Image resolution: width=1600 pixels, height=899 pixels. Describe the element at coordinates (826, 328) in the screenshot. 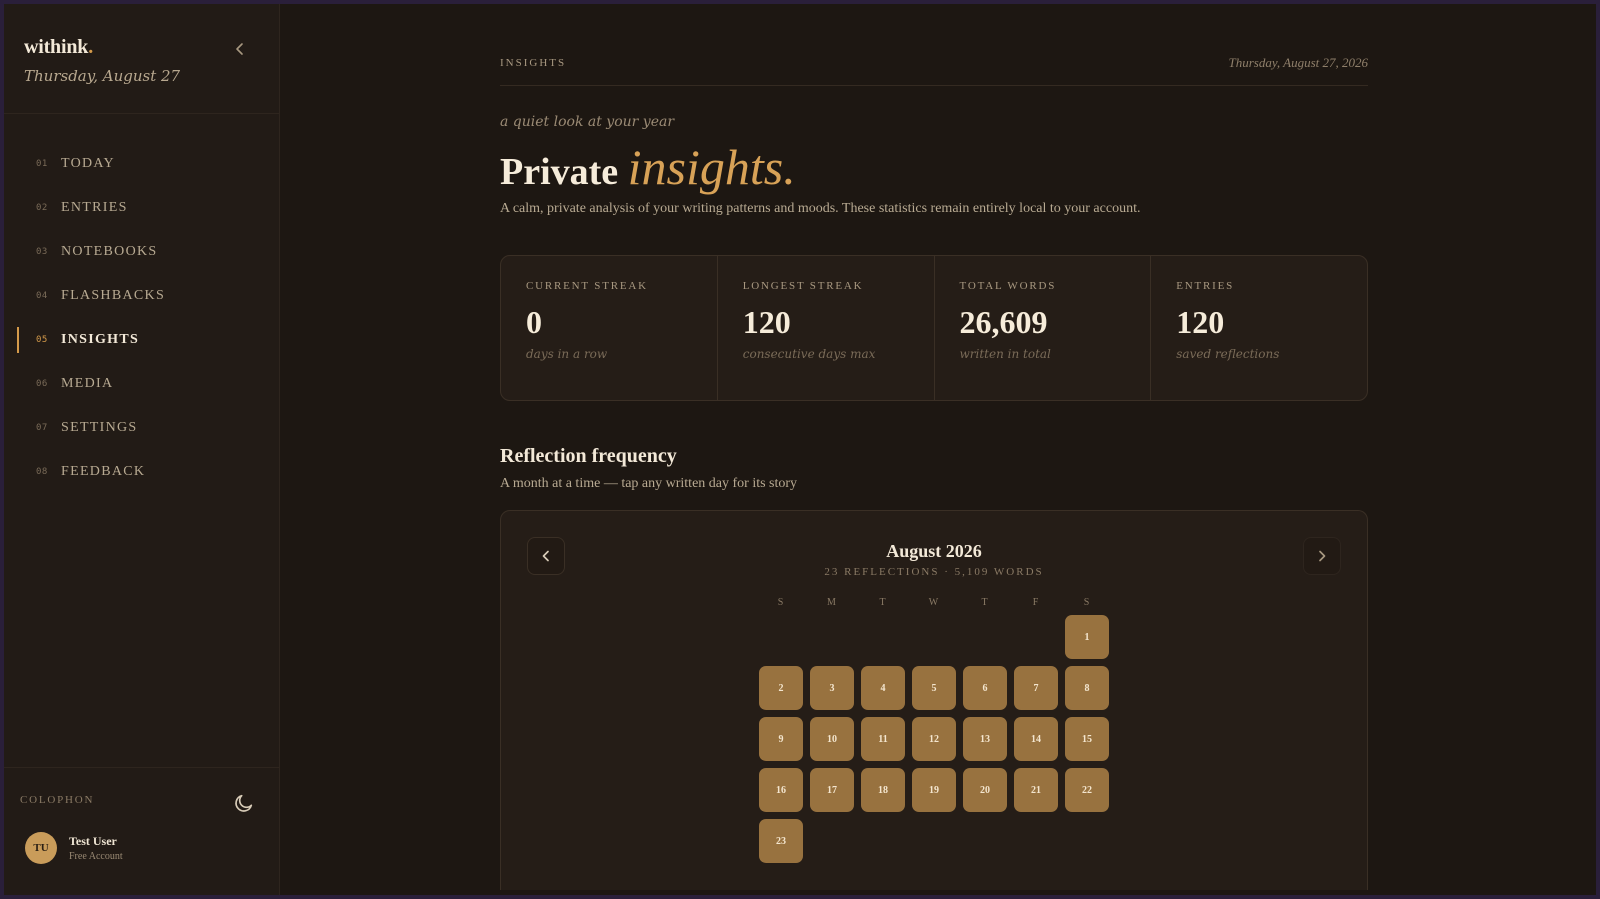

I see `stat-longest-streak: LONGEST STREAK 120 consecutive days max` at that location.